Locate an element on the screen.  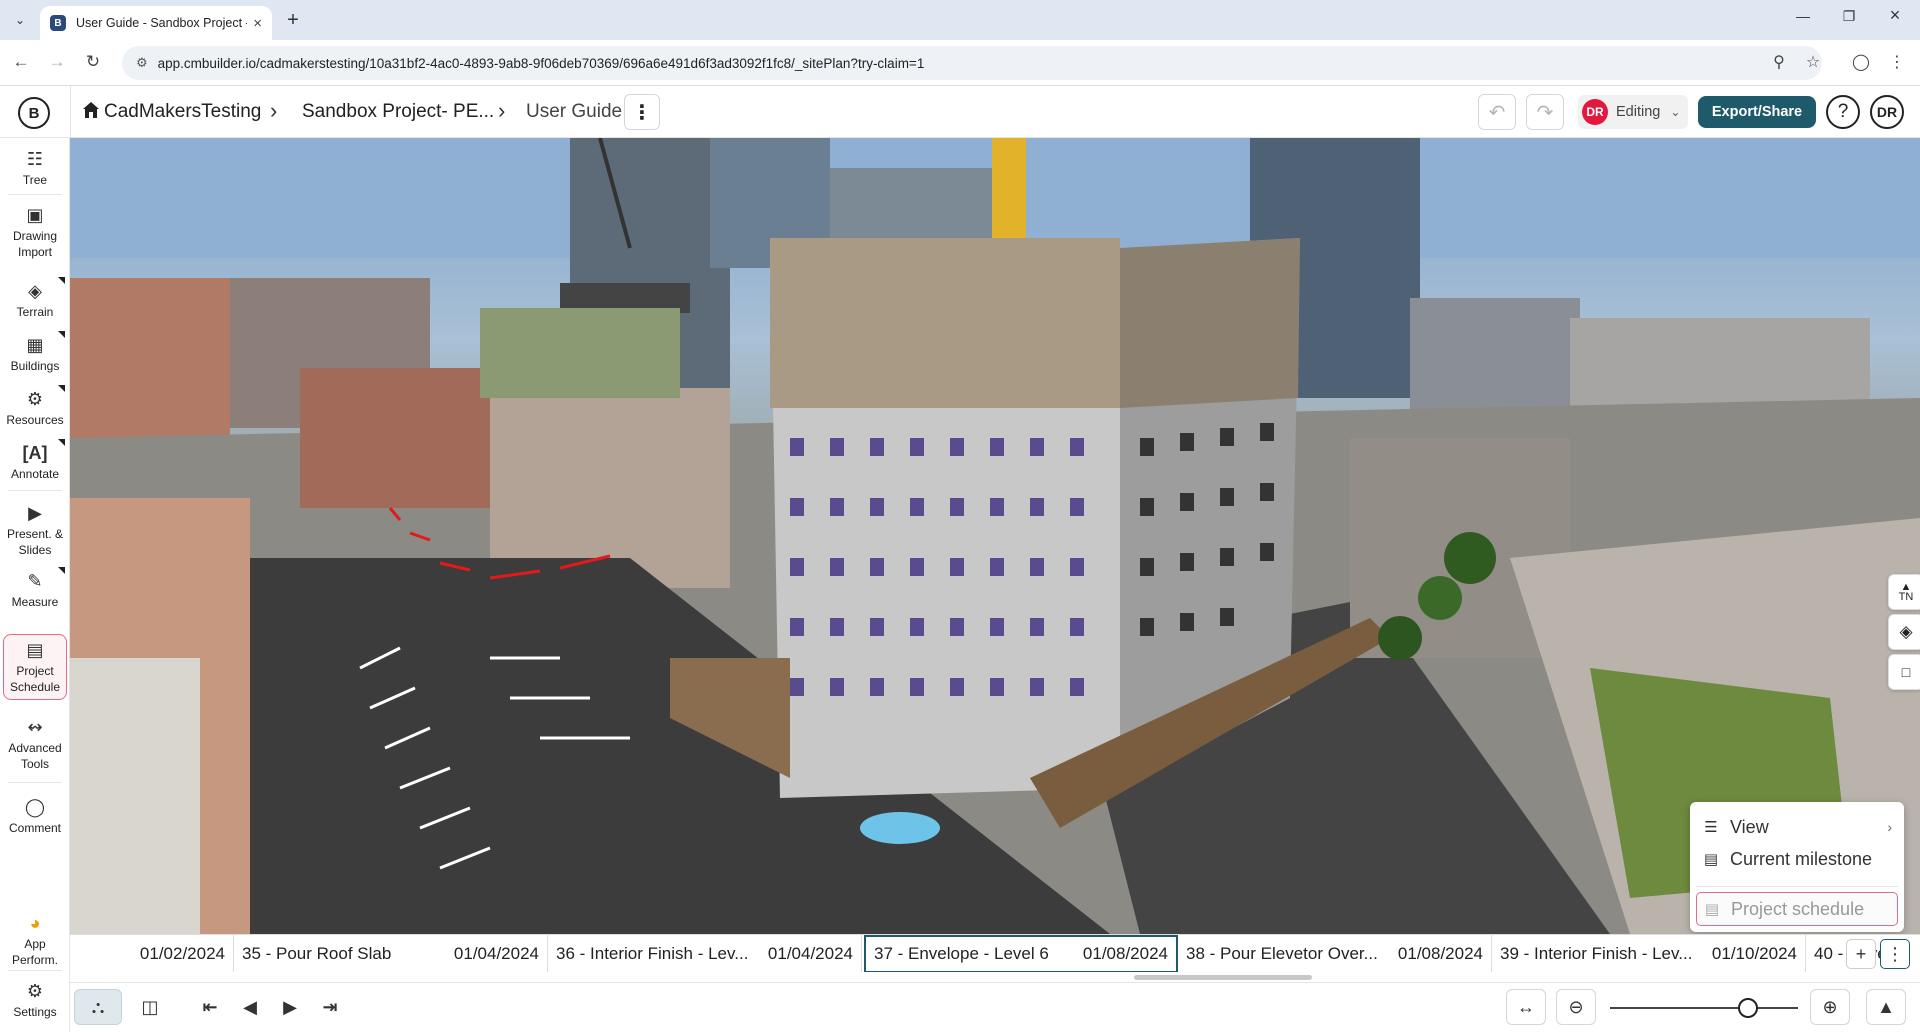
breadcrumb-page: User Guide is located at coordinates (574, 112).